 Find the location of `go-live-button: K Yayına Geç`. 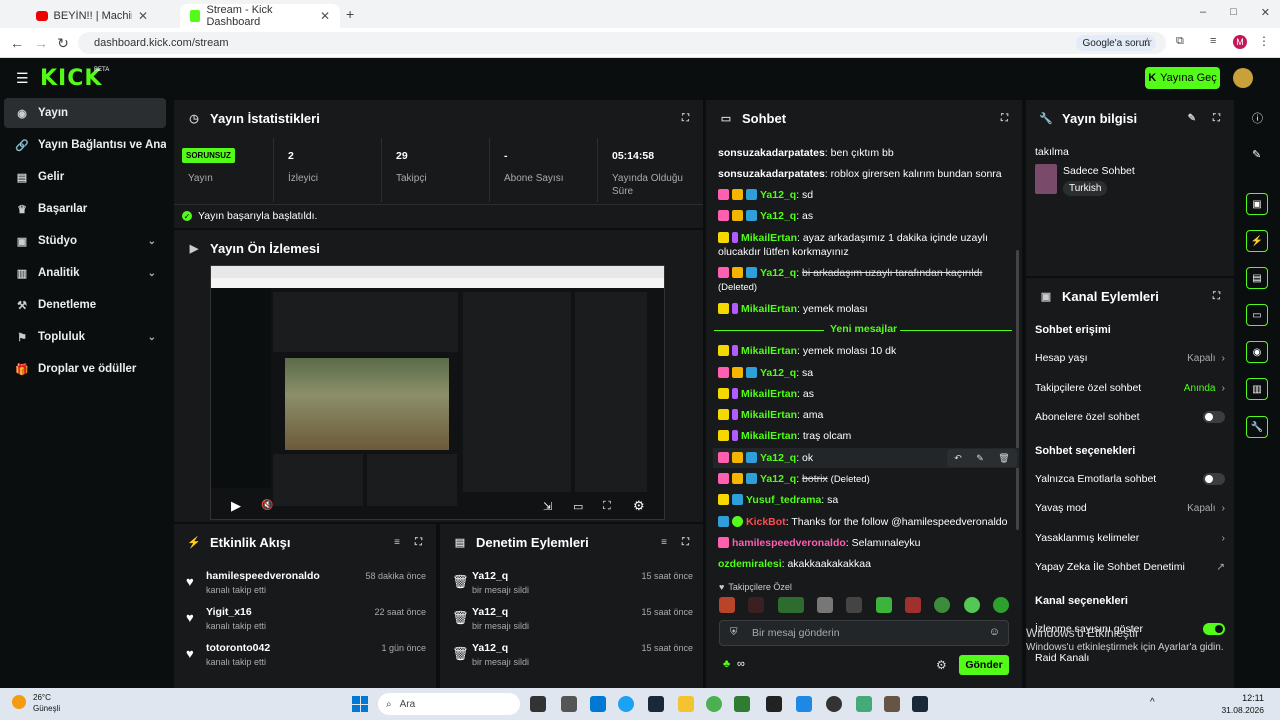

go-live-button: K Yayına Geç is located at coordinates (1182, 78).